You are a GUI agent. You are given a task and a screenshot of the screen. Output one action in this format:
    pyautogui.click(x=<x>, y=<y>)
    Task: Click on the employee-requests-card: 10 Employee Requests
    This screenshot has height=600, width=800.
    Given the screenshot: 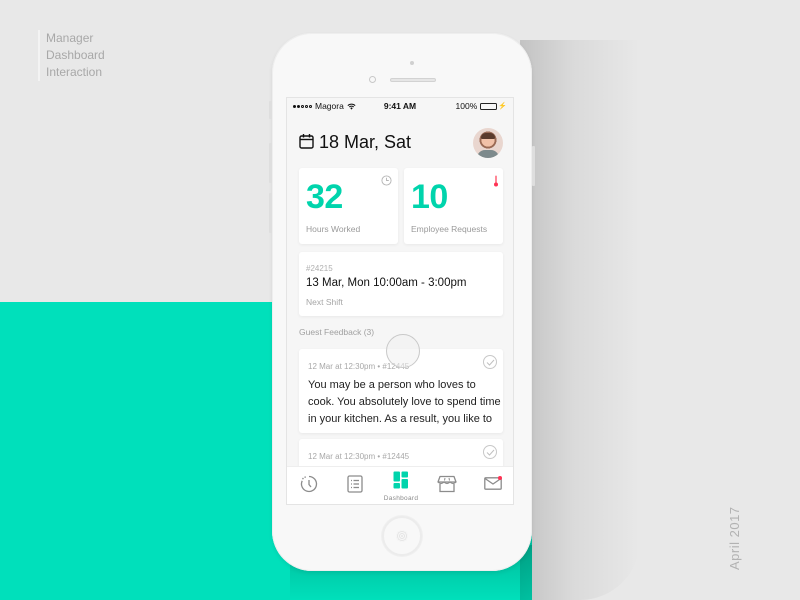 What is the action you would take?
    pyautogui.click(x=453, y=206)
    